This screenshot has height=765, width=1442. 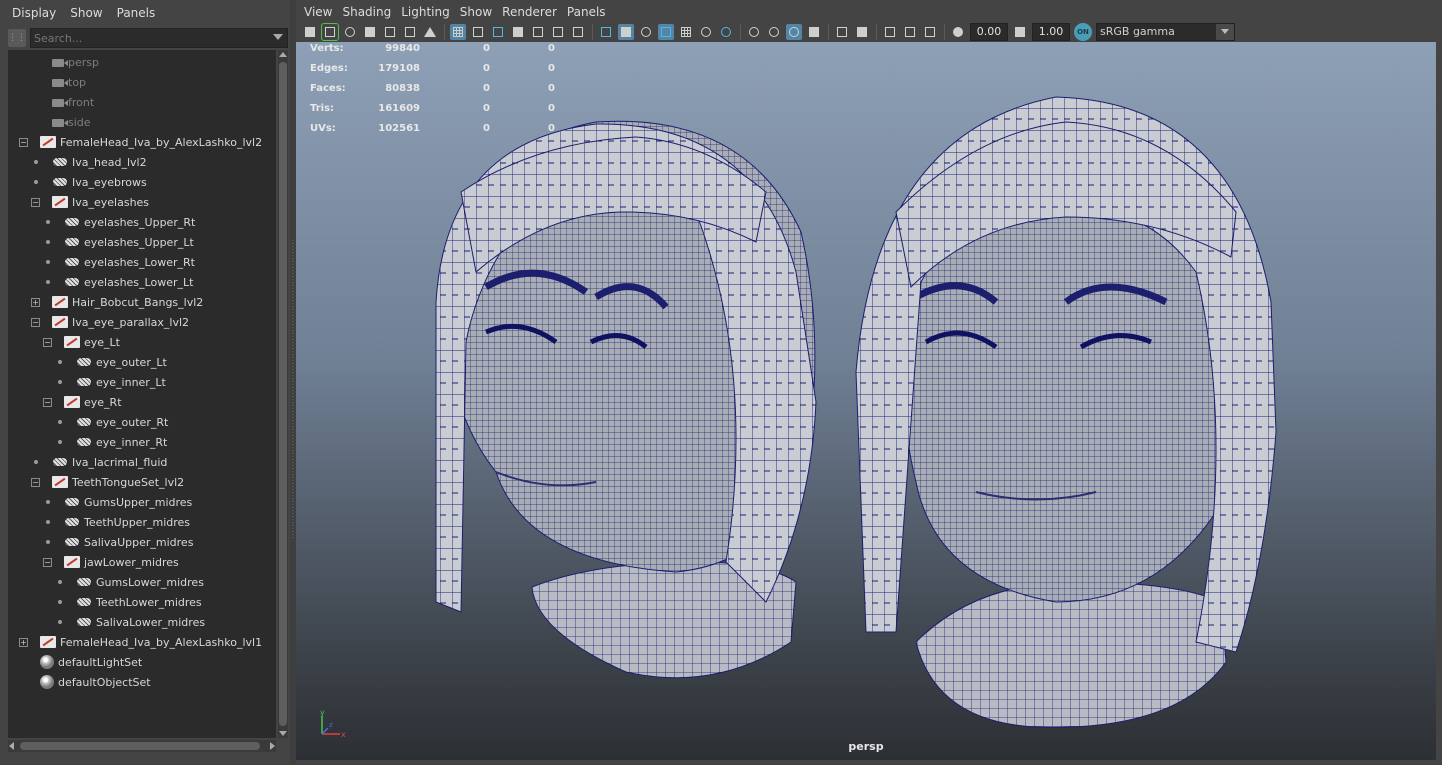 What do you see at coordinates (113, 422) in the screenshot?
I see `outliner-item: eye_outer_Rt` at bounding box center [113, 422].